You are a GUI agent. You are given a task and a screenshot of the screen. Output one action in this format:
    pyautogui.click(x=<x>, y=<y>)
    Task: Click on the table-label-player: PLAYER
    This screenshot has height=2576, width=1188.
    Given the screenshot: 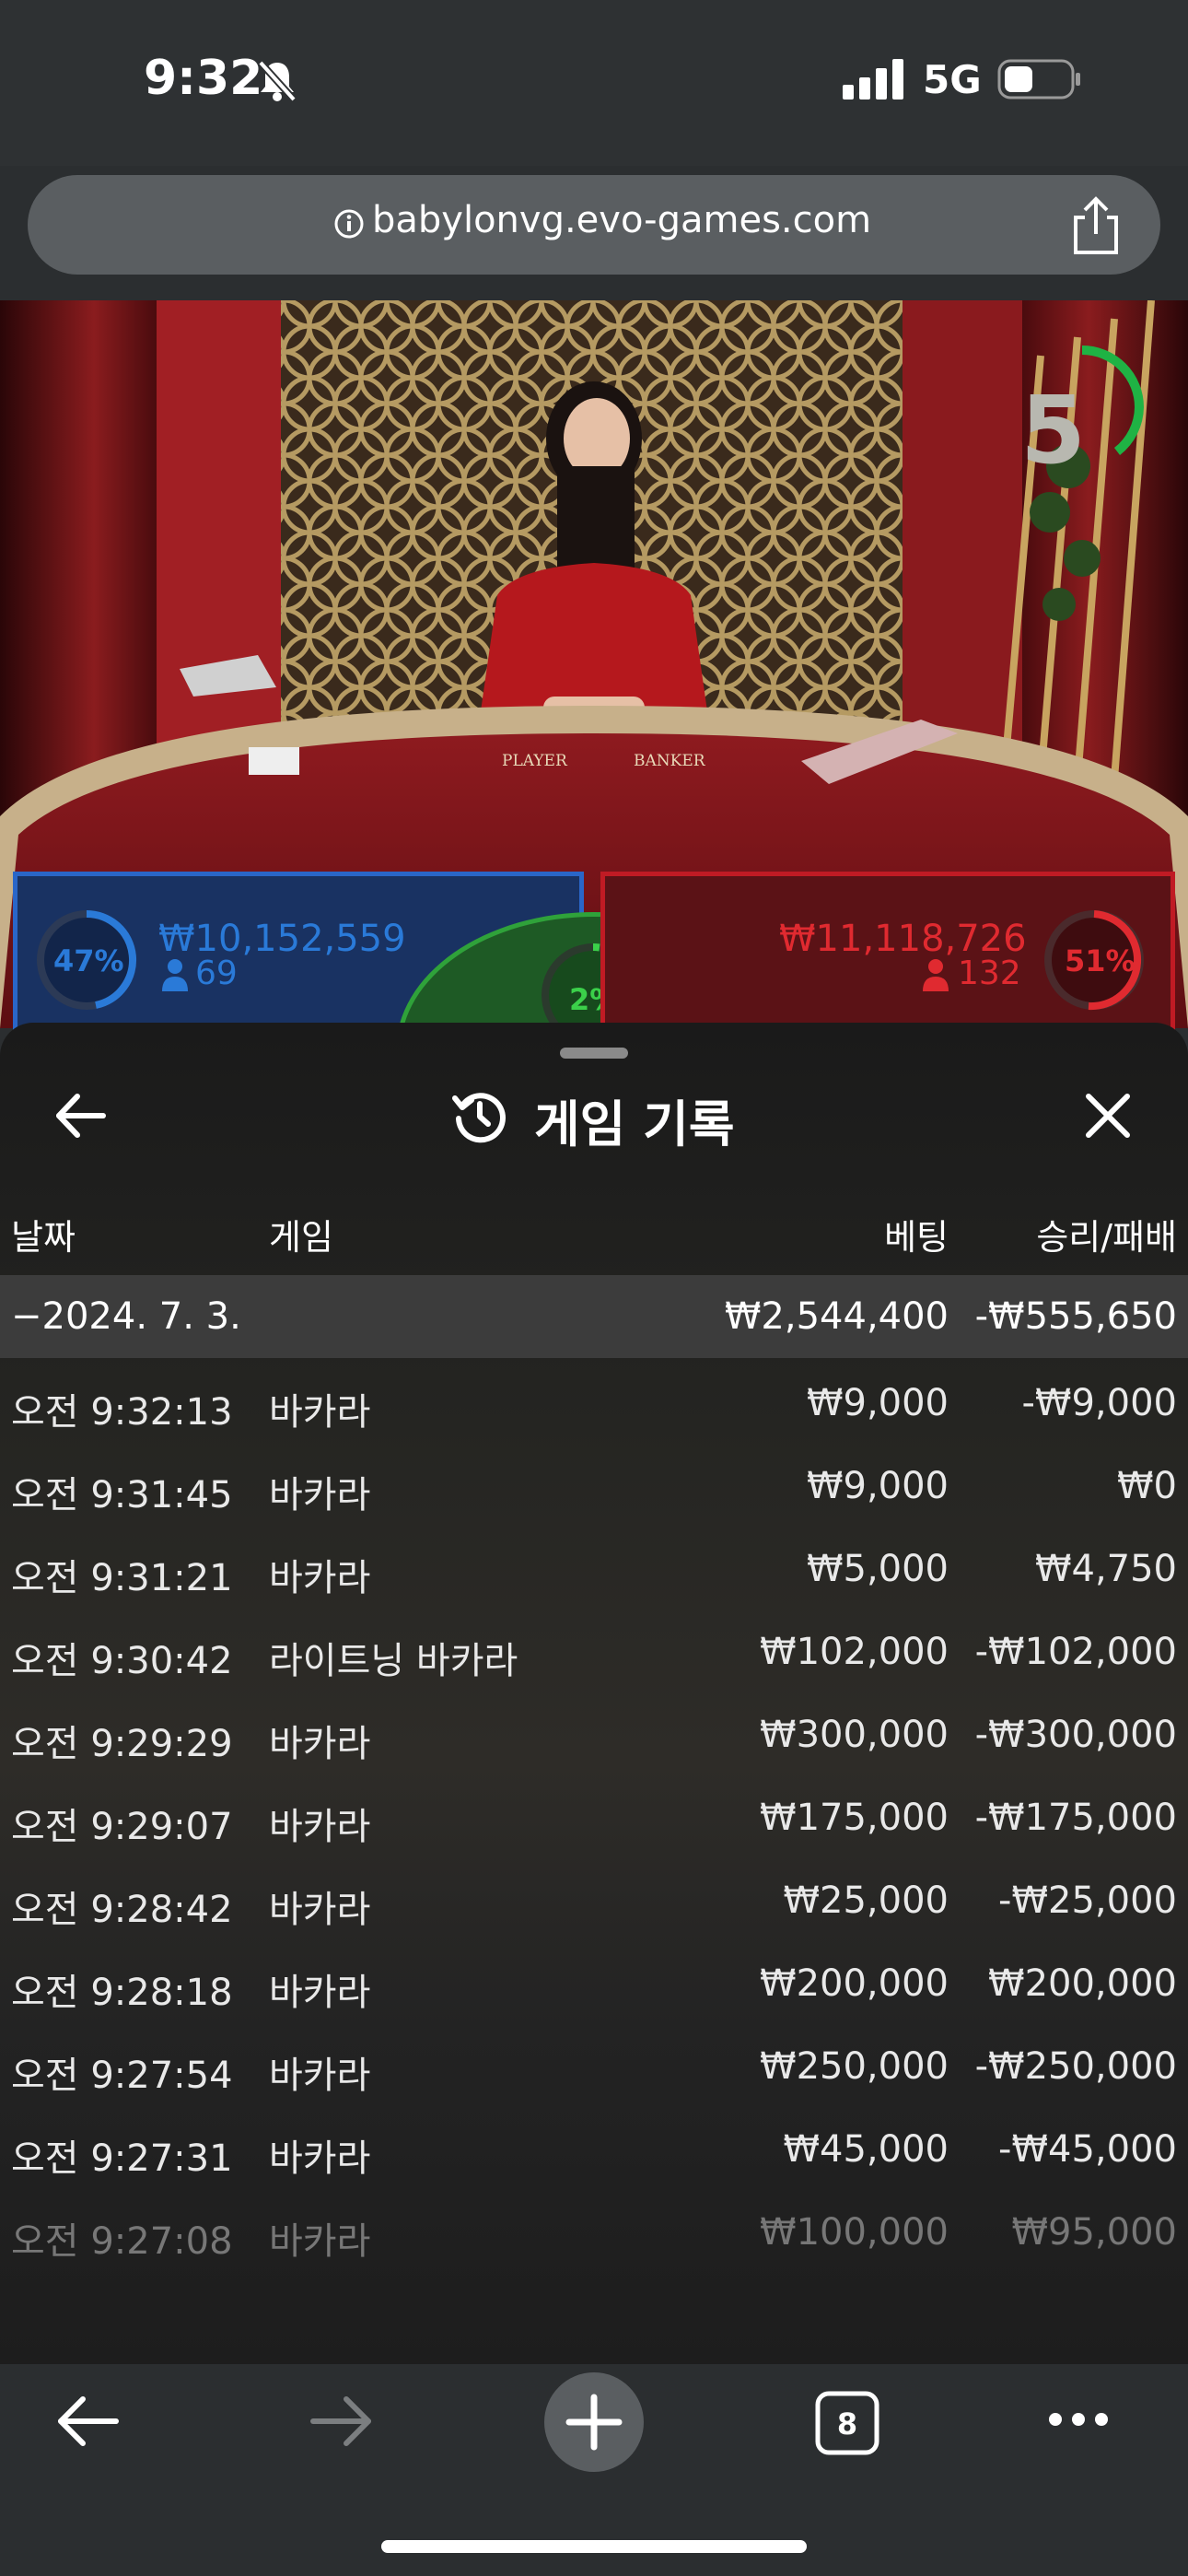 What is the action you would take?
    pyautogui.click(x=535, y=761)
    